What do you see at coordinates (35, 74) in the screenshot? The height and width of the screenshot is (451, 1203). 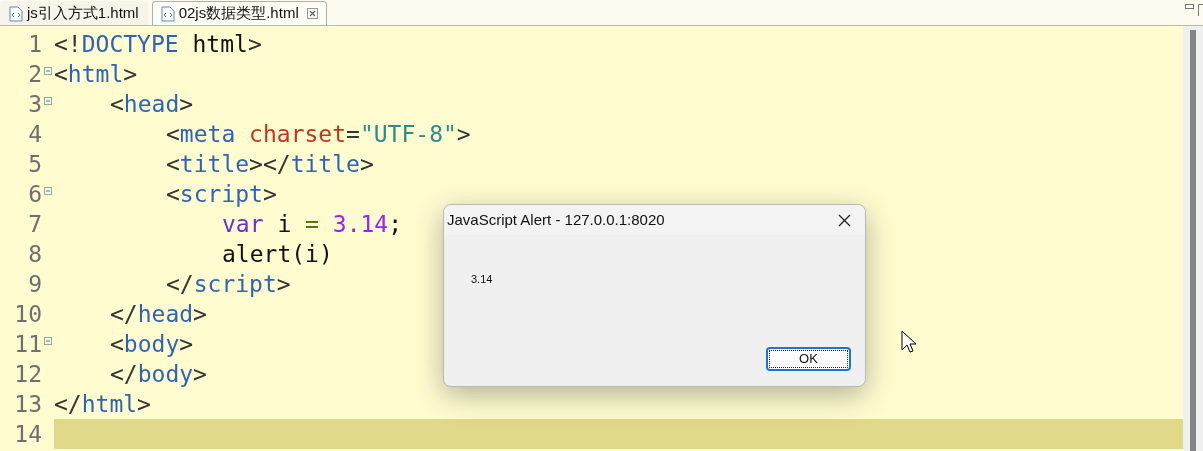 I see `line-number: 2` at bounding box center [35, 74].